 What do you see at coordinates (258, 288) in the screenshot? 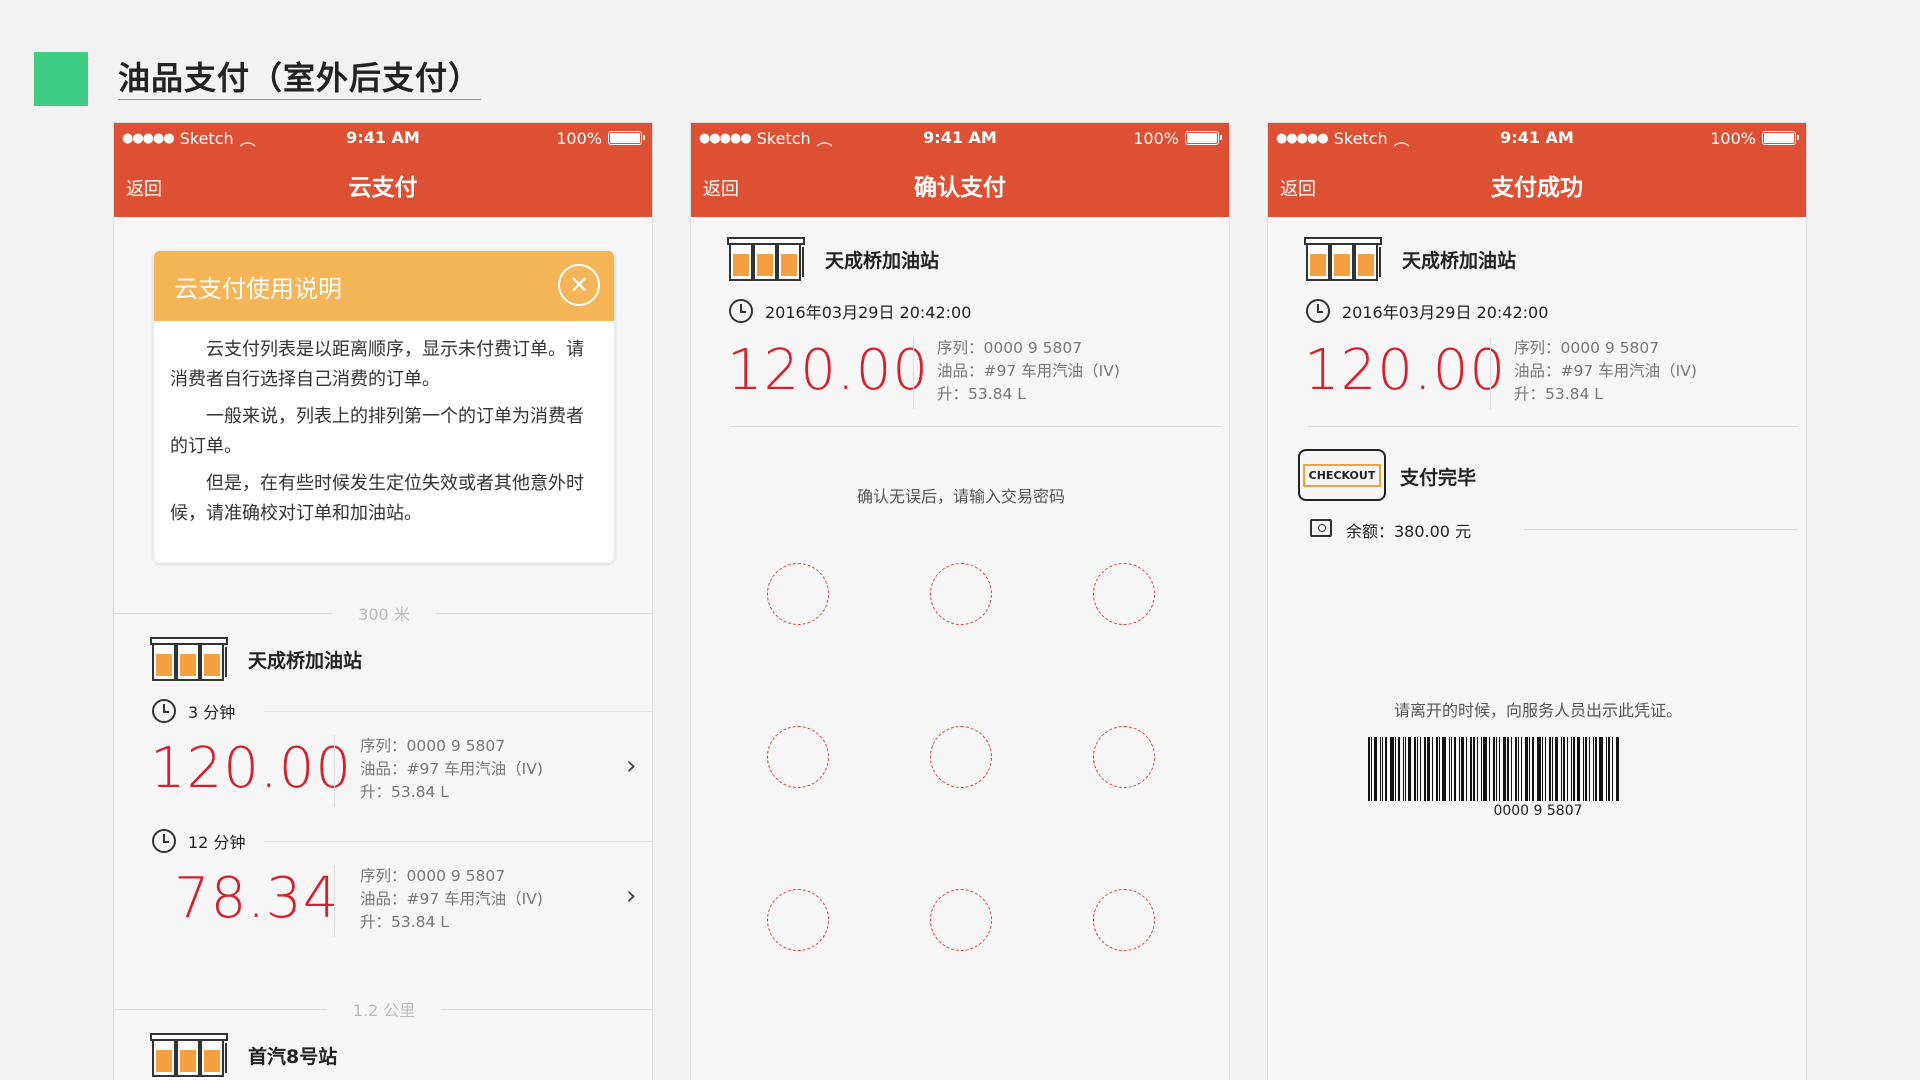
I see `notice-title: 云支付使用说明` at bounding box center [258, 288].